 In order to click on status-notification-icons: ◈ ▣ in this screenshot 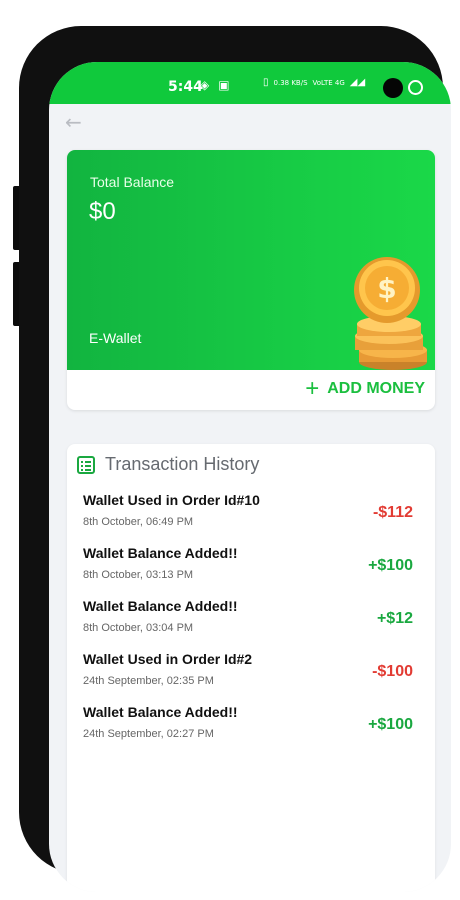, I will do `click(215, 85)`.